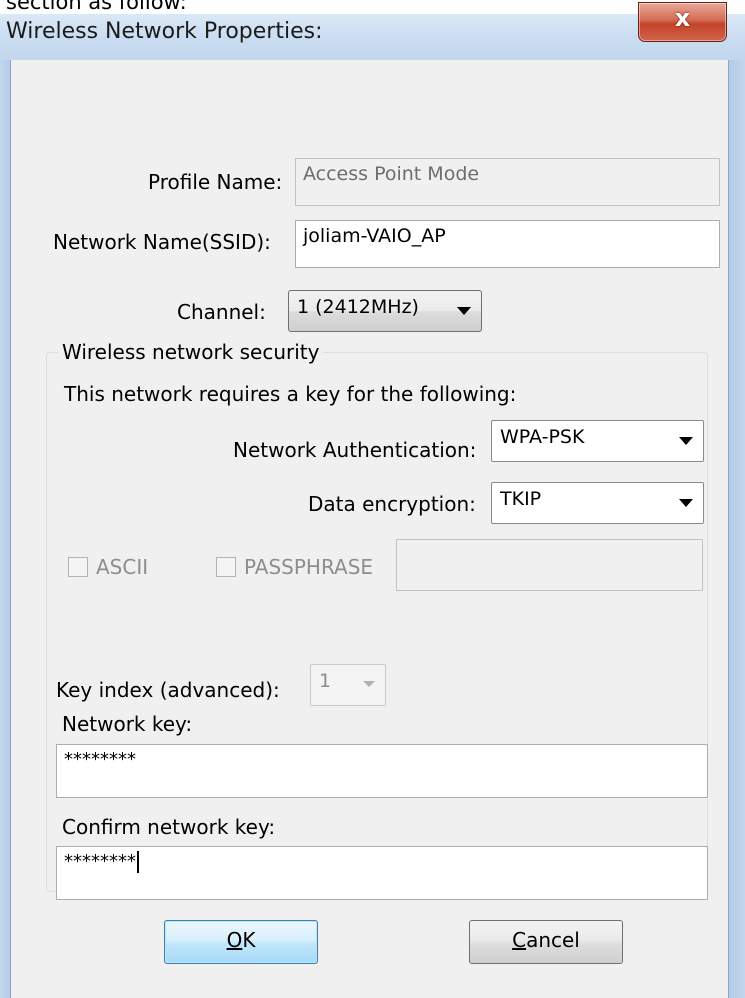  I want to click on cancel-label: ancel, so click(553, 940).